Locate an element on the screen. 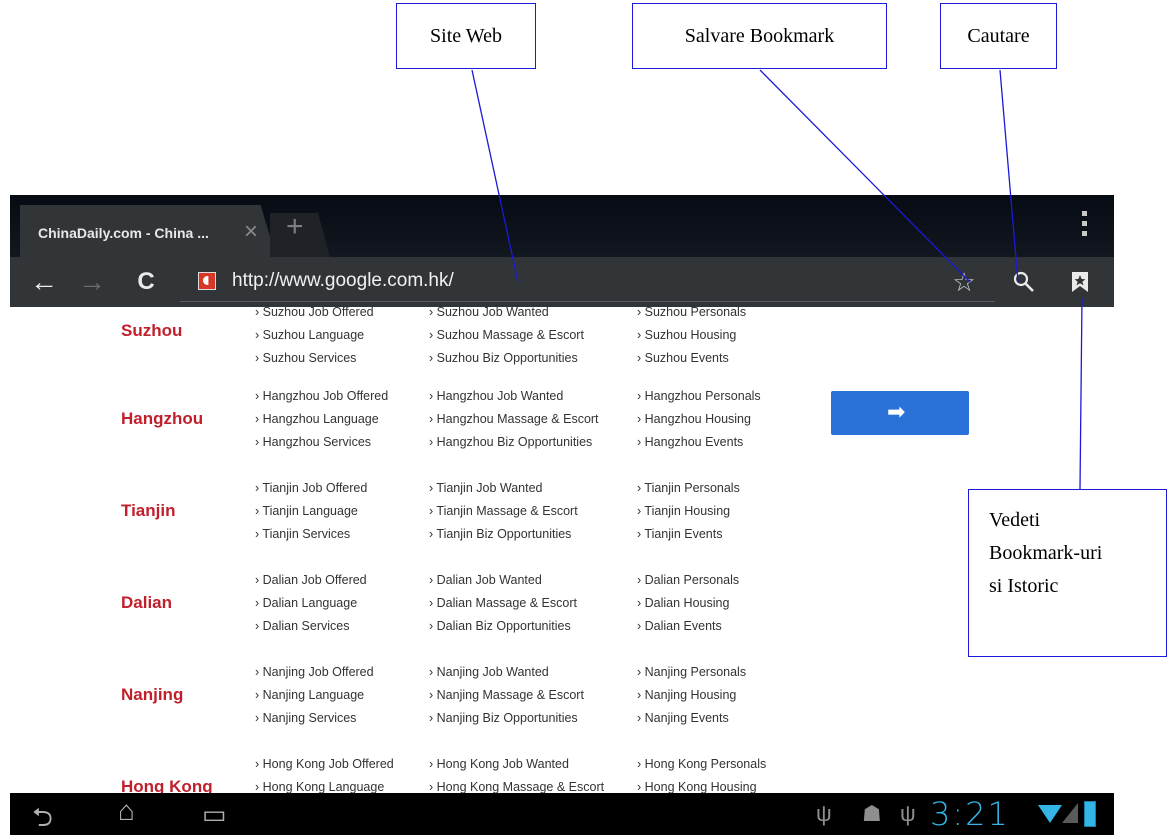 Image resolution: width=1167 pixels, height=835 pixels. leader-cautare is located at coordinates (1009, 176).